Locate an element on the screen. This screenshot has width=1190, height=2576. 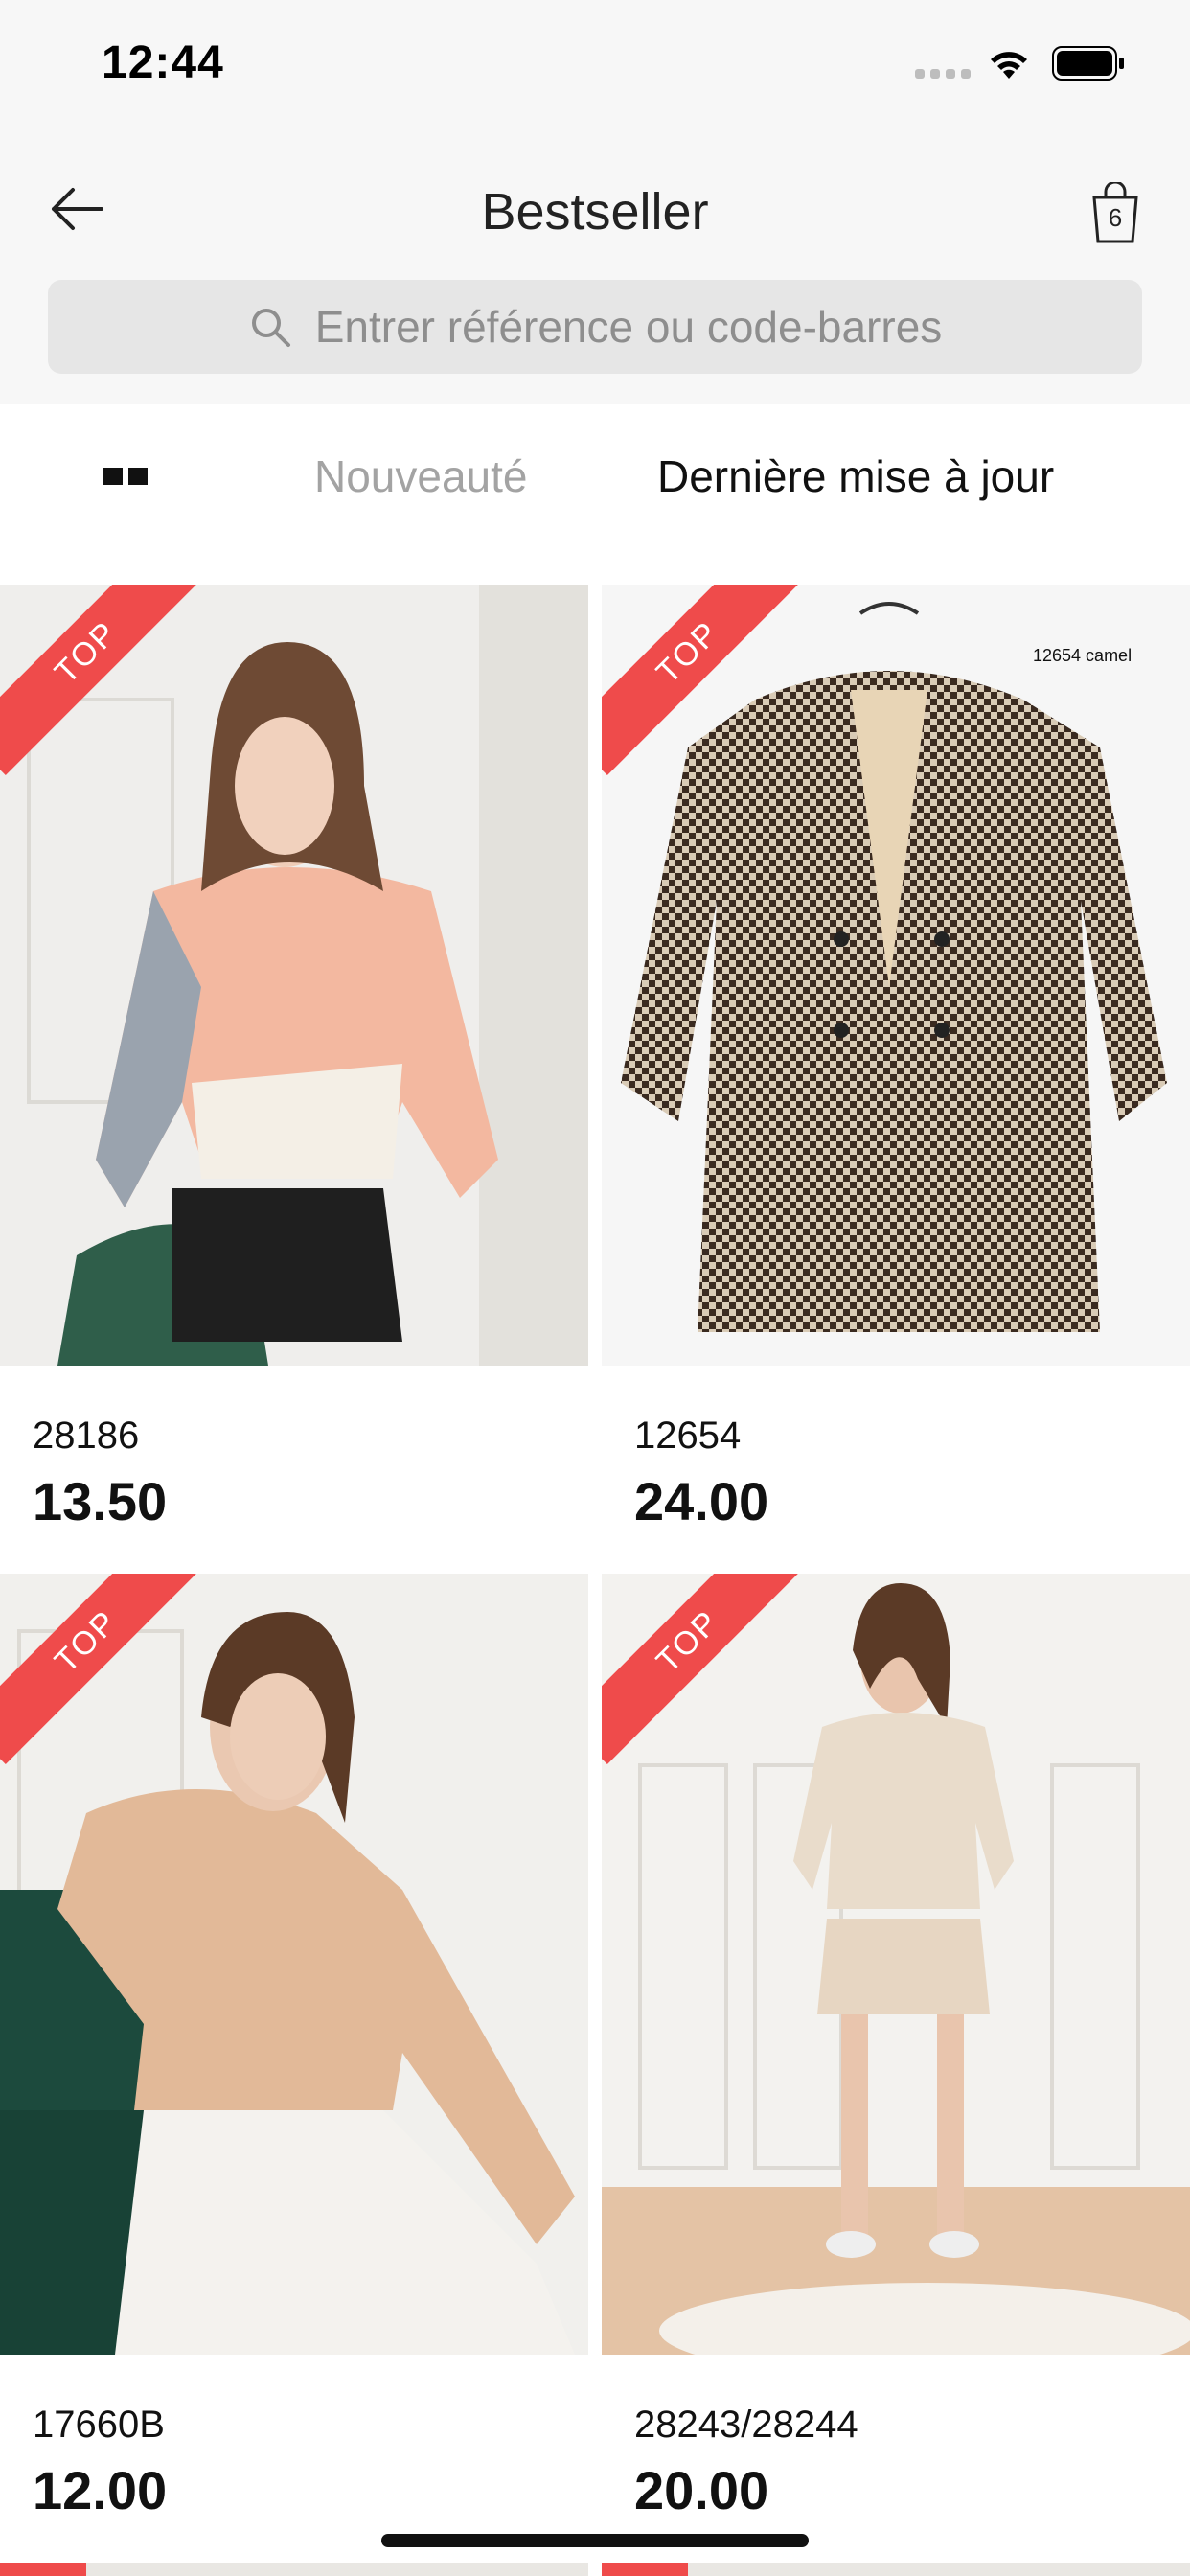
battery-icon is located at coordinates (1088, 63).